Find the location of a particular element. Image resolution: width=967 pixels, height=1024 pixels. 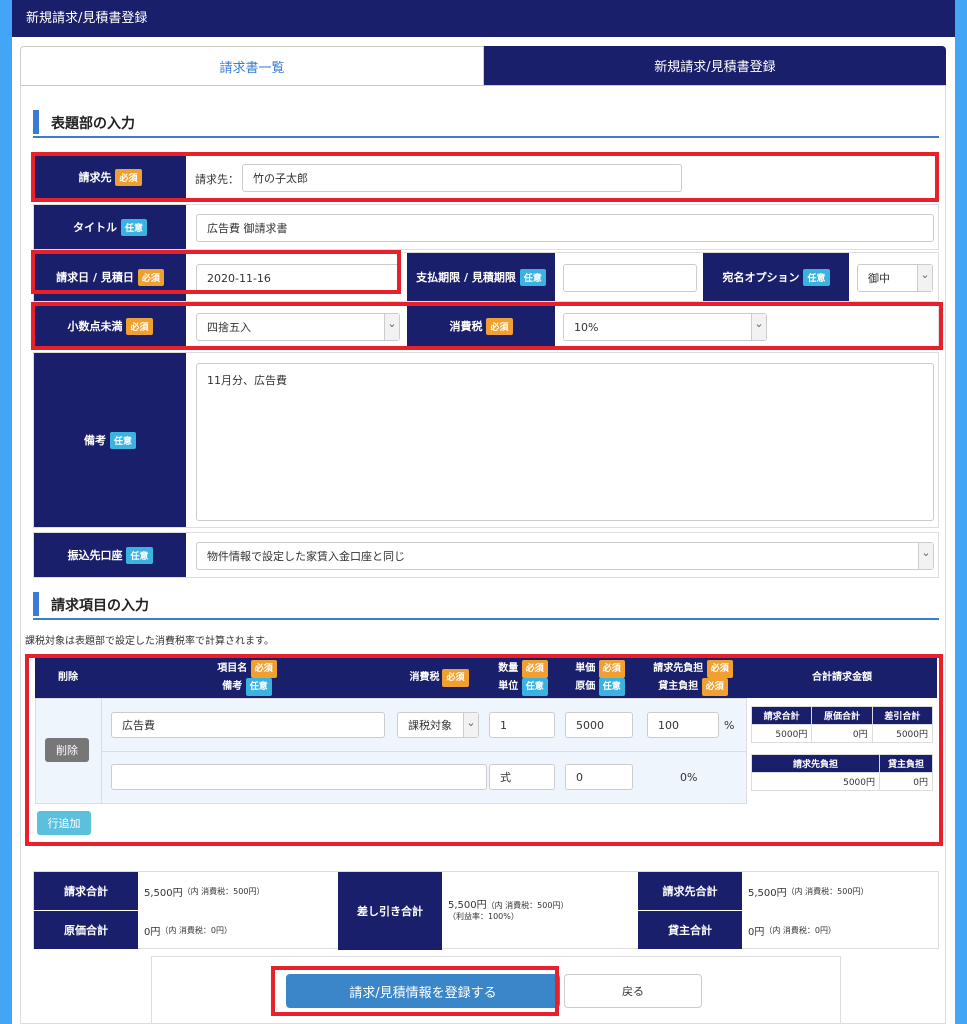

label-text: 備考 is located at coordinates (94, 440).